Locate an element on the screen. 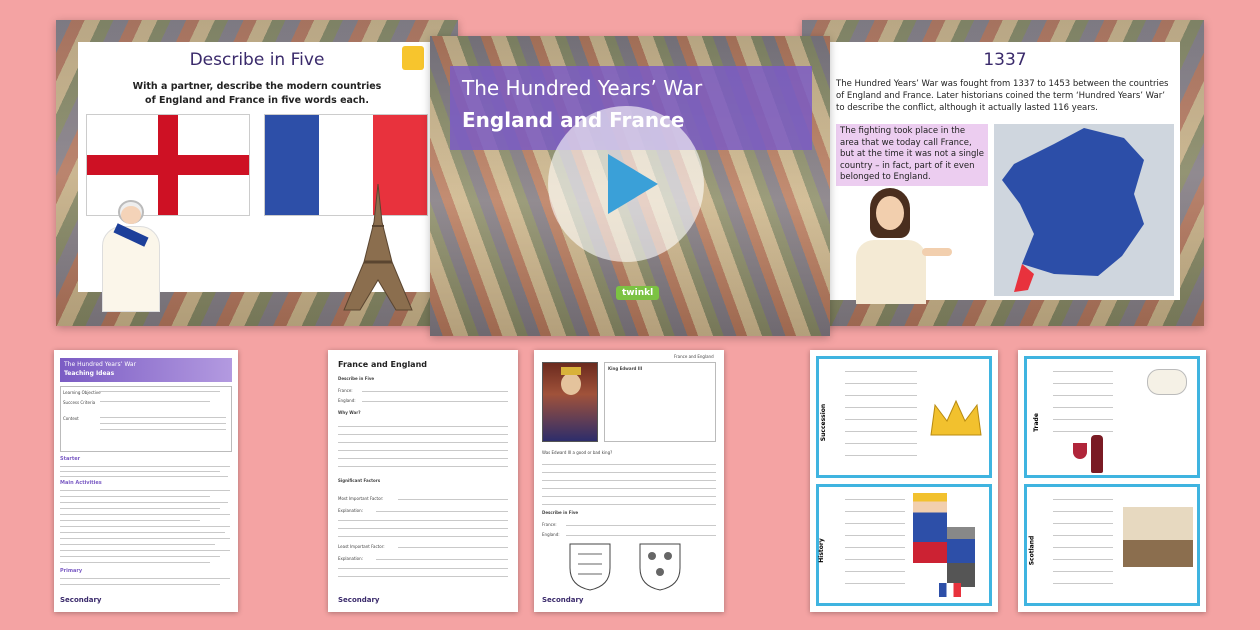 Image resolution: width=1260 pixels, height=630 pixels. play-button is located at coordinates (626, 184).